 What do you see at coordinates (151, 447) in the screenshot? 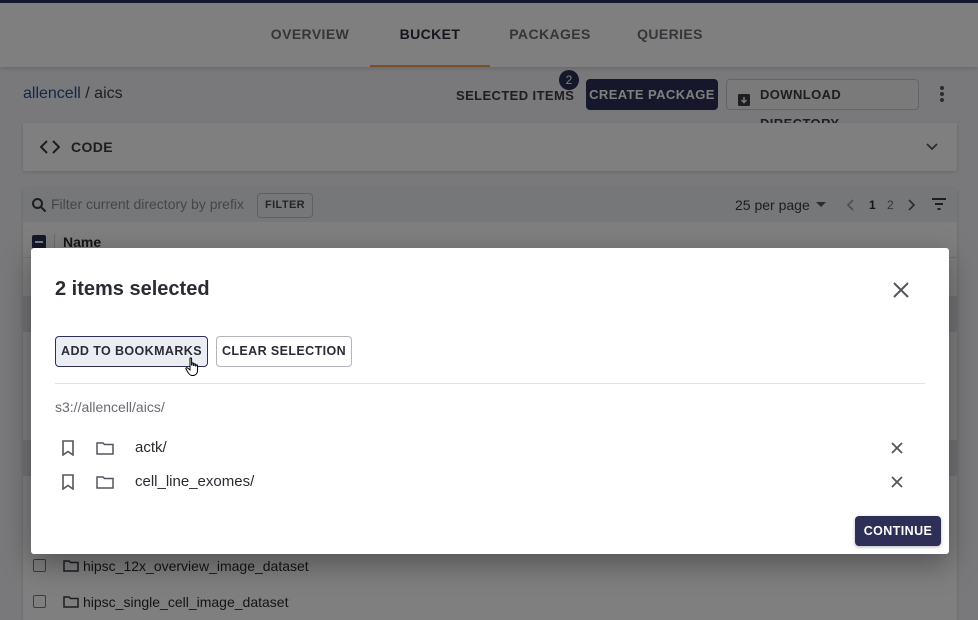
I see `selected-item-name: actk/` at bounding box center [151, 447].